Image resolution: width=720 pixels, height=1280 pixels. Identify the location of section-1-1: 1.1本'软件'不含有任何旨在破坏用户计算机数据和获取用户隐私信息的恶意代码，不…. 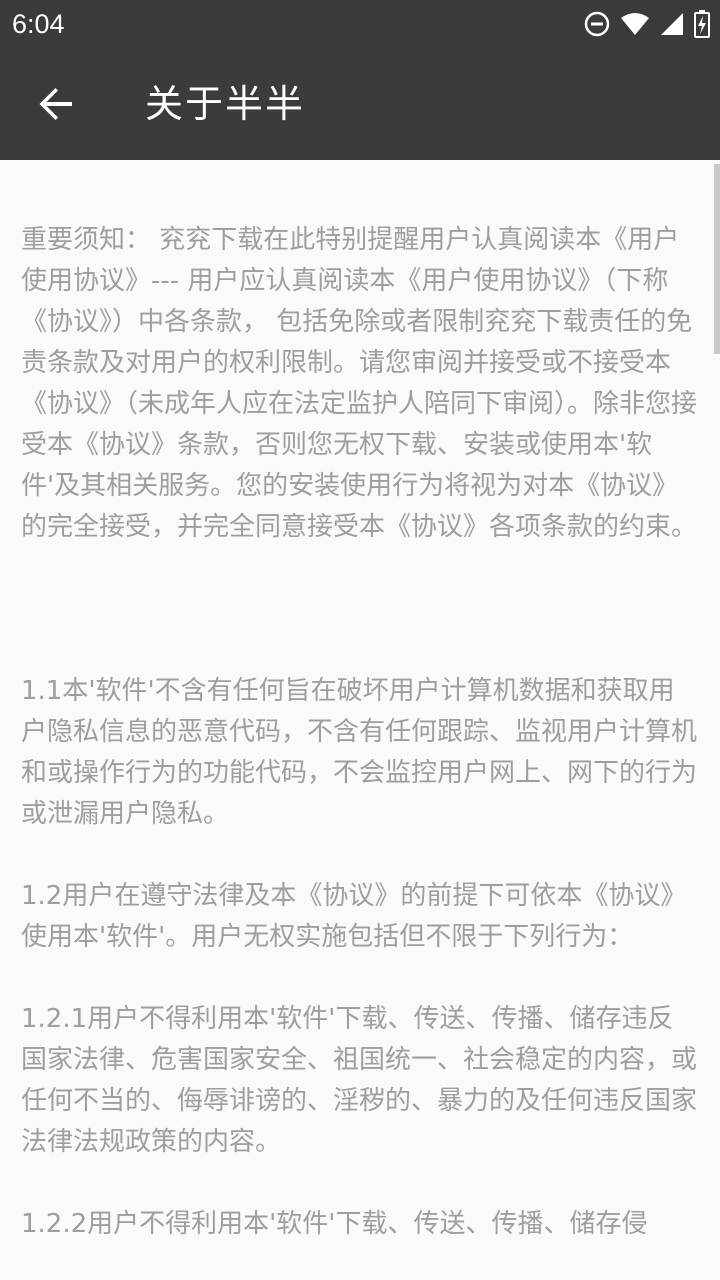
(359, 752).